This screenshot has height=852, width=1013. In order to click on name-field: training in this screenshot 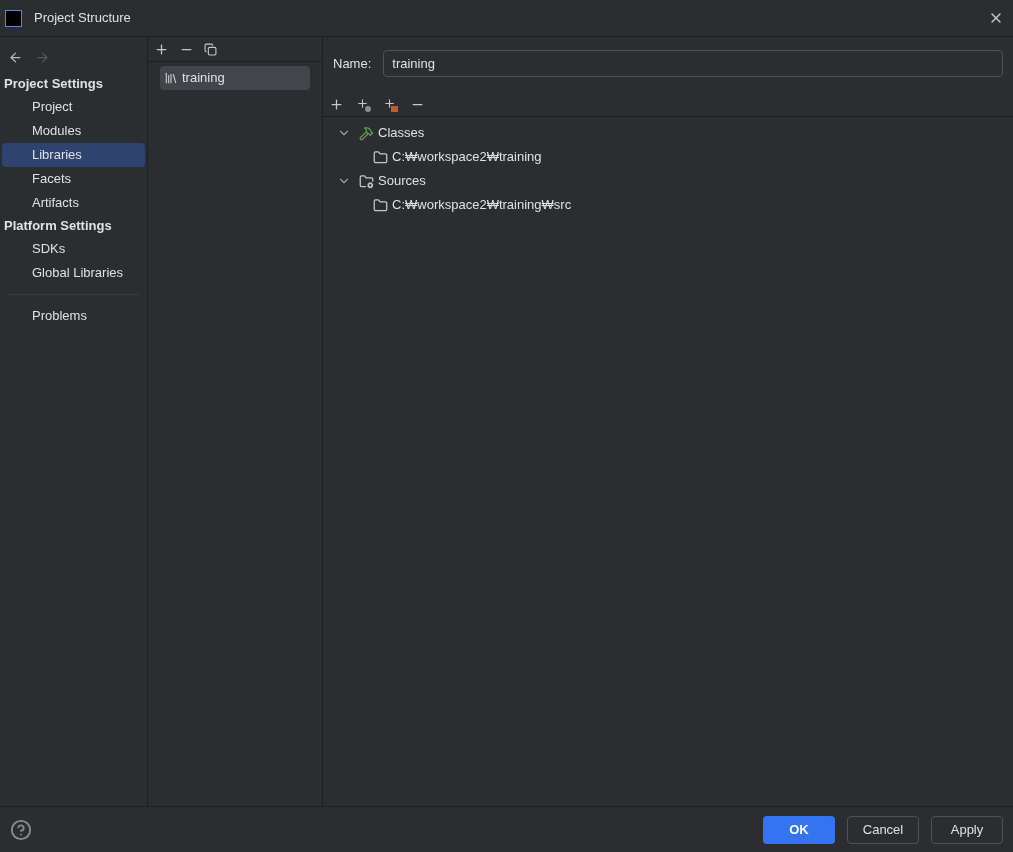, I will do `click(693, 63)`.